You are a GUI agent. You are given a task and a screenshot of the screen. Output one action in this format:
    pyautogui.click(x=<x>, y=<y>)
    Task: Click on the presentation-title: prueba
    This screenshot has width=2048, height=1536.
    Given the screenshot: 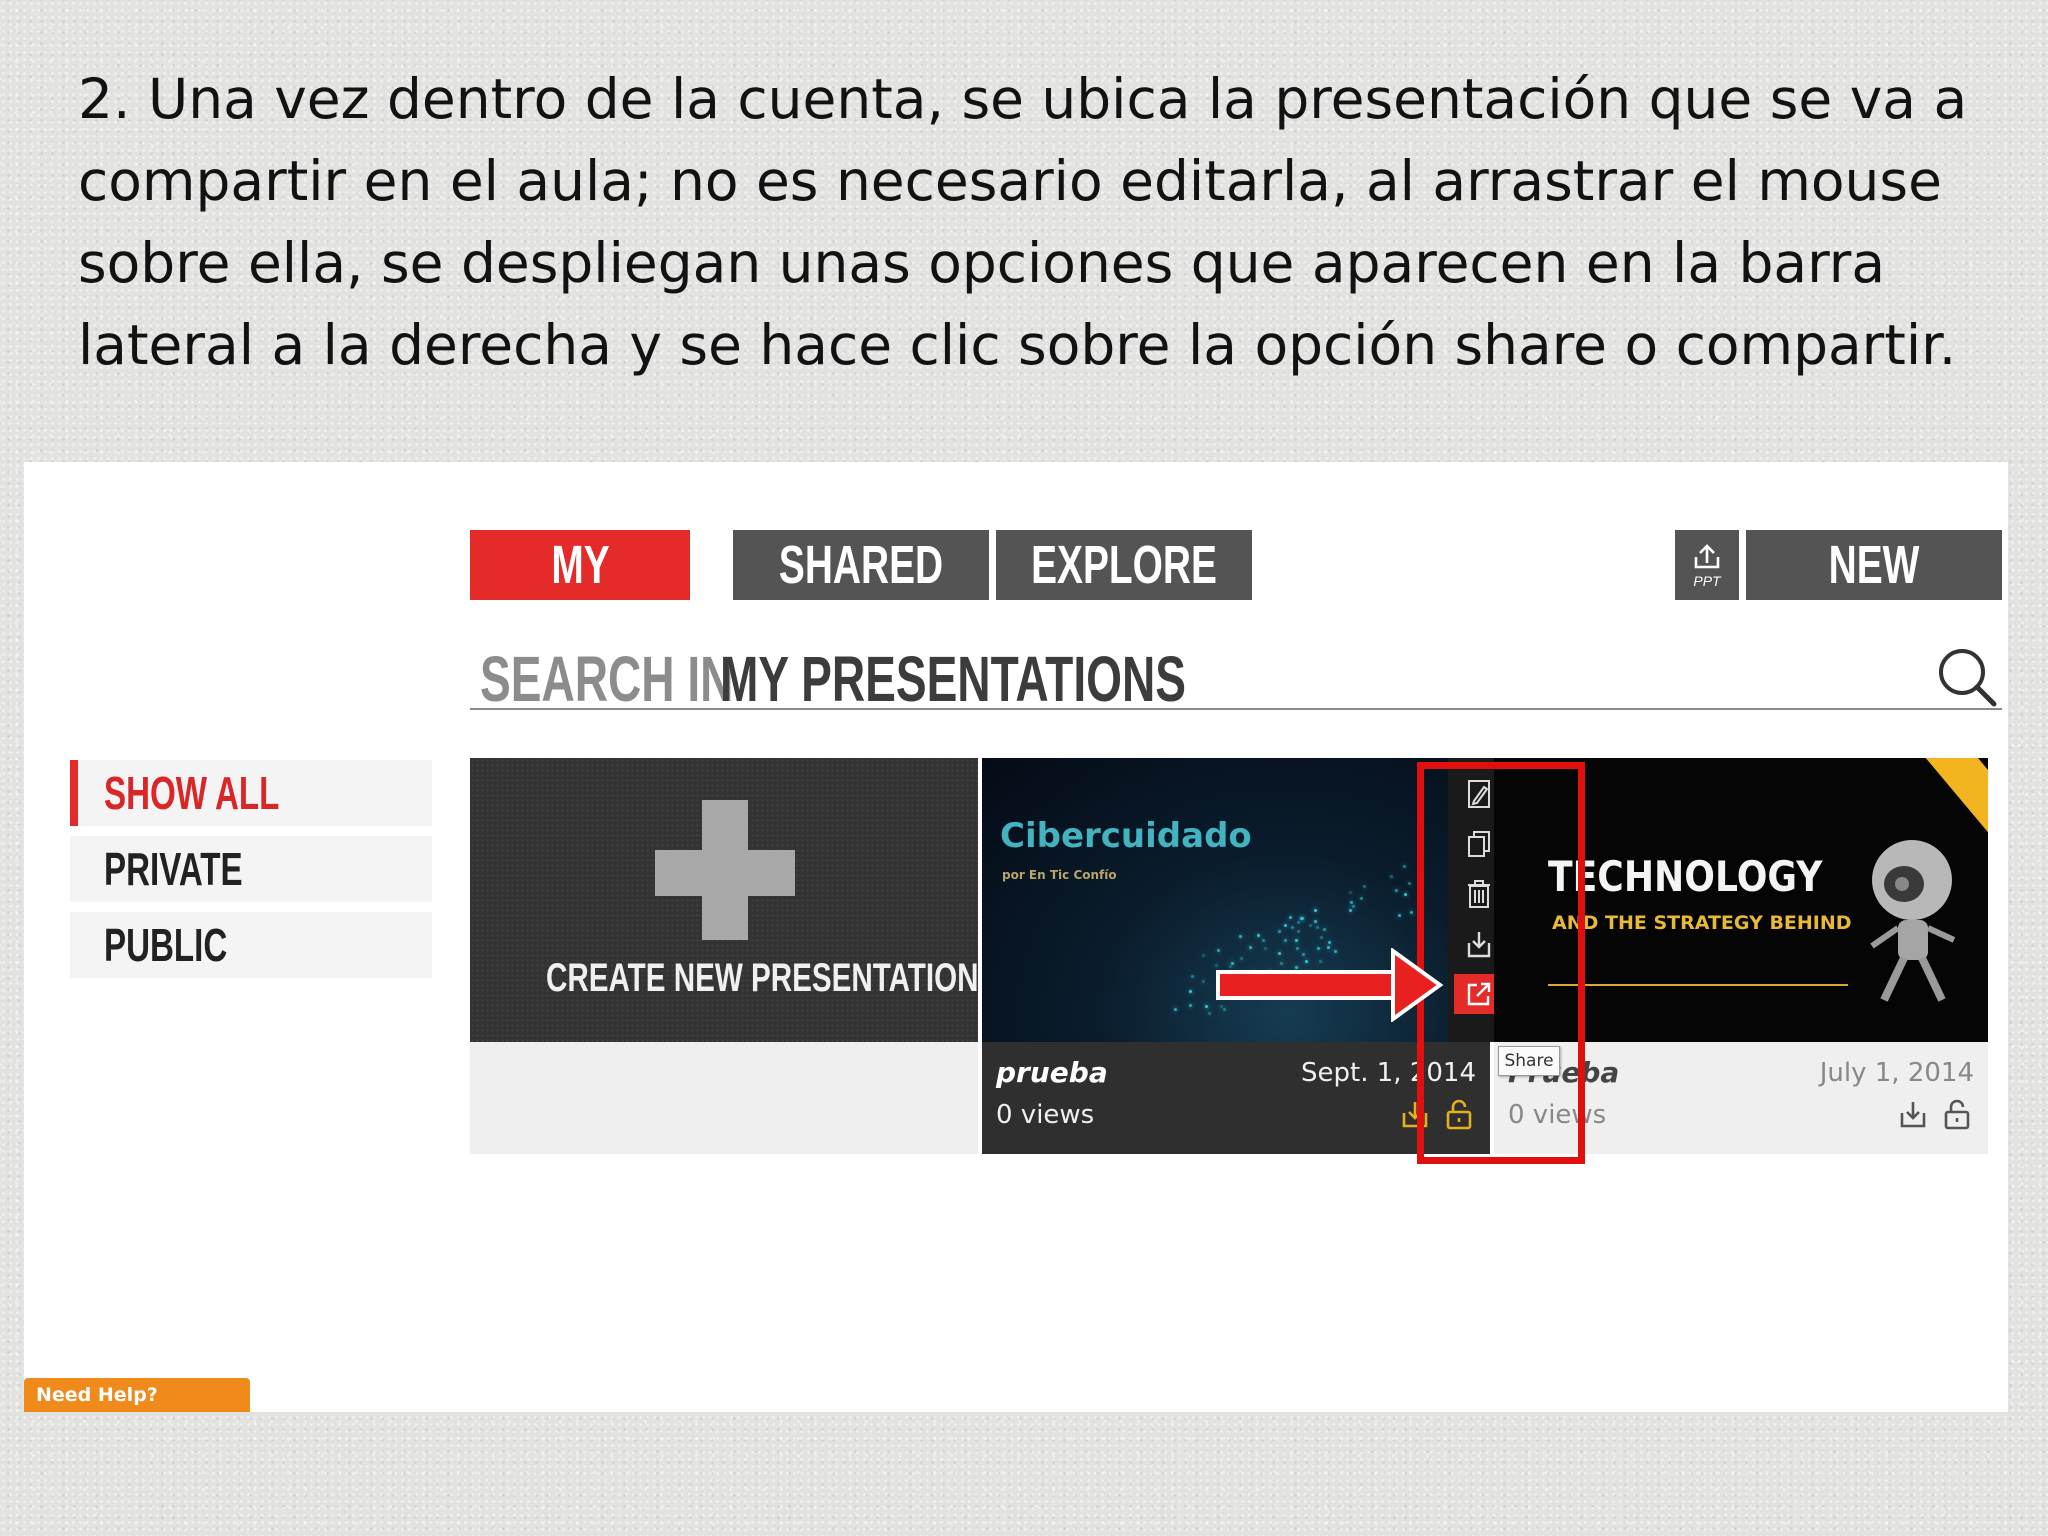 What is the action you would take?
    pyautogui.click(x=1052, y=1072)
    